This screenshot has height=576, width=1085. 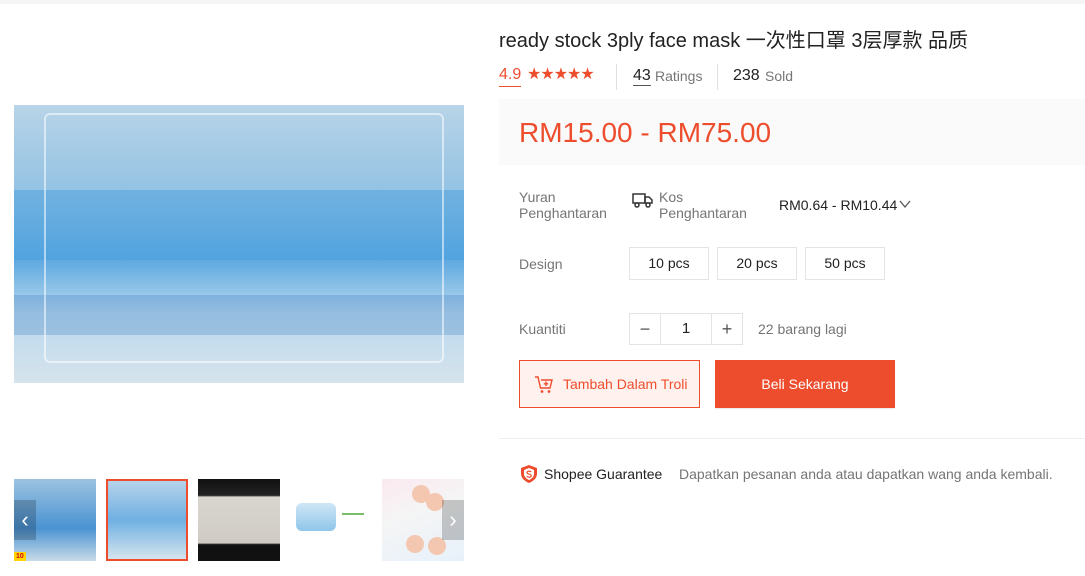 I want to click on quantity-label: Kuantiti, so click(x=542, y=329).